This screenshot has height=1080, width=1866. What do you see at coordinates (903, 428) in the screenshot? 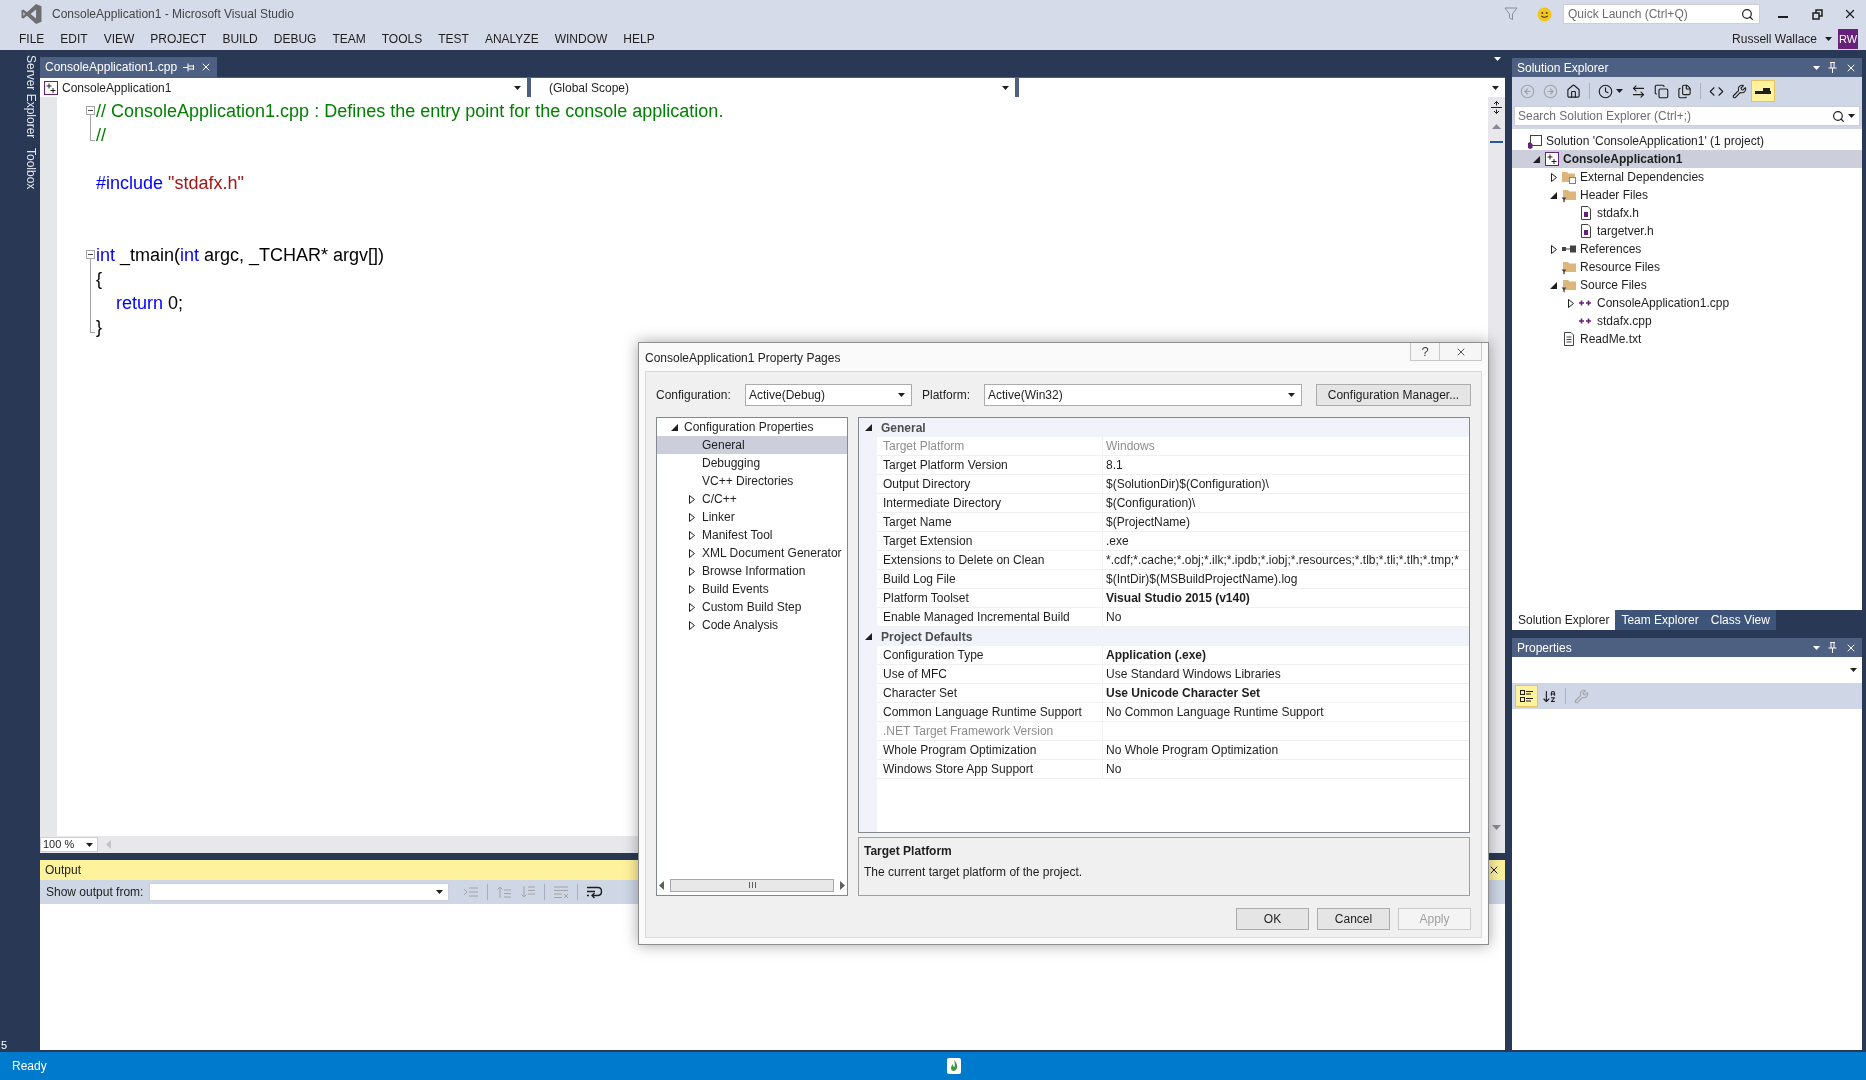
I see `group-title: General` at bounding box center [903, 428].